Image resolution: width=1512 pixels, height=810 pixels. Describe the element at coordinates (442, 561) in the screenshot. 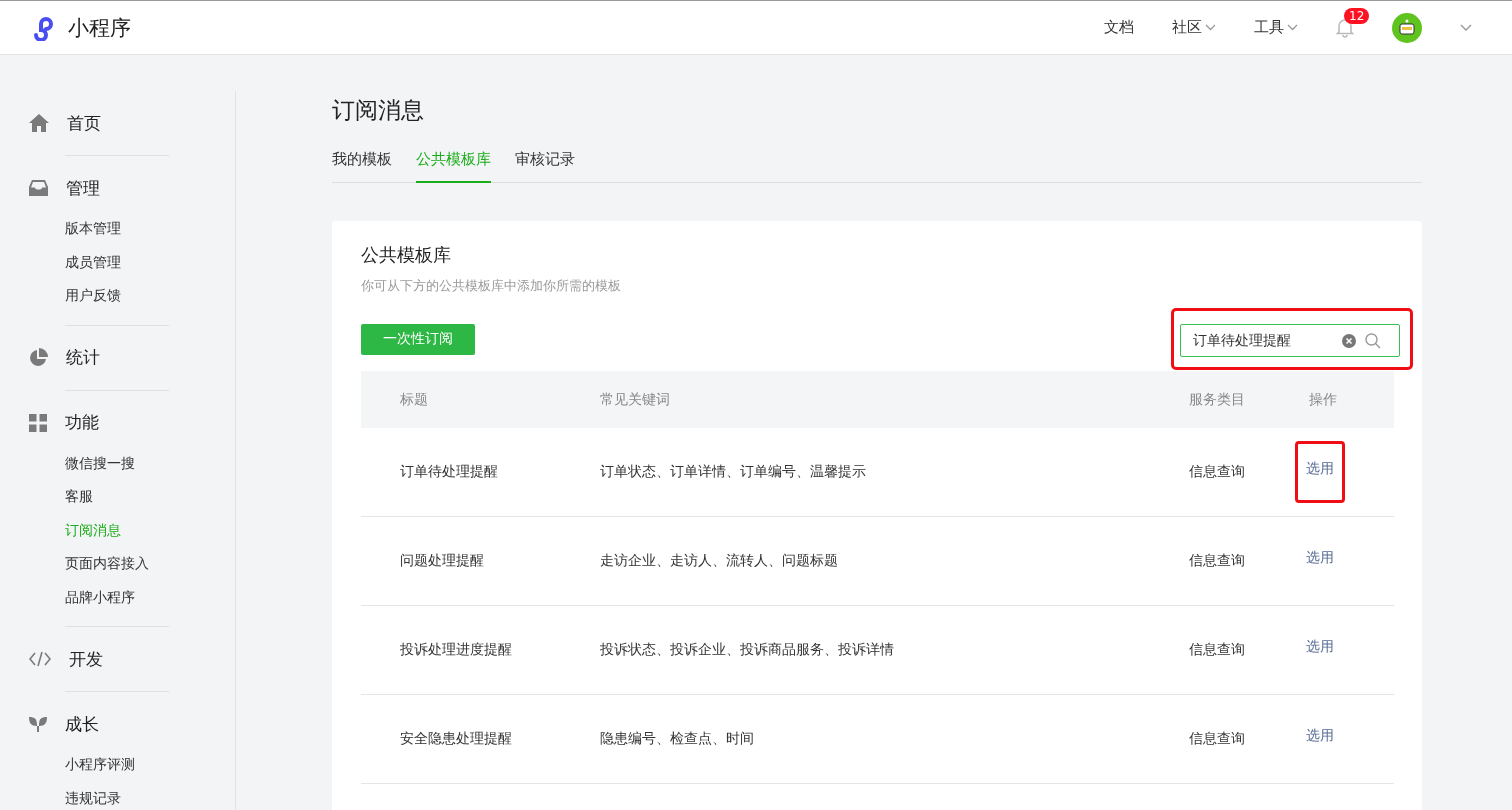

I see `table-cell-text: 问题处理提醒` at that location.